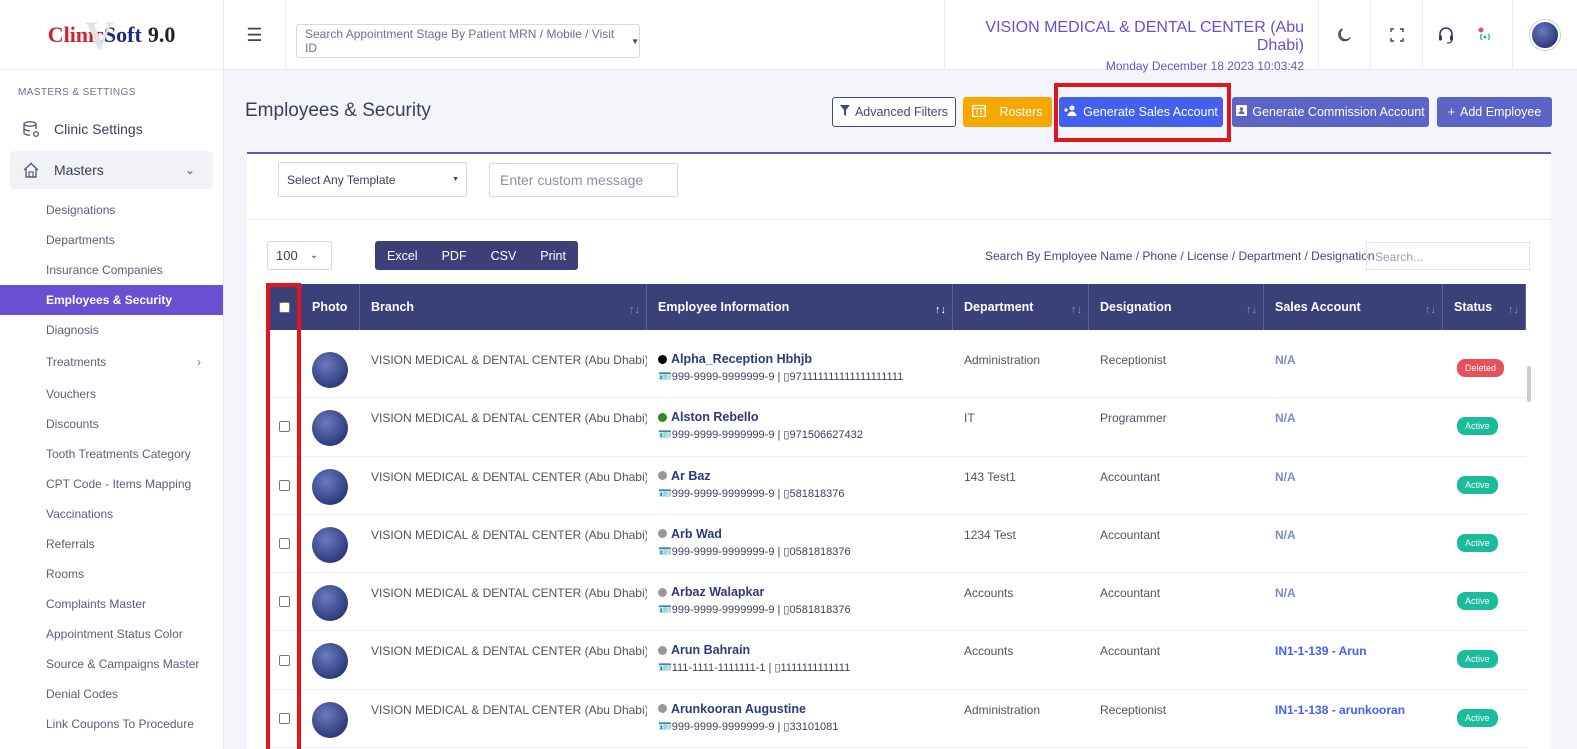 This screenshot has width=1577, height=749. What do you see at coordinates (1133, 360) in the screenshot?
I see `designation-cell: Receptionist` at bounding box center [1133, 360].